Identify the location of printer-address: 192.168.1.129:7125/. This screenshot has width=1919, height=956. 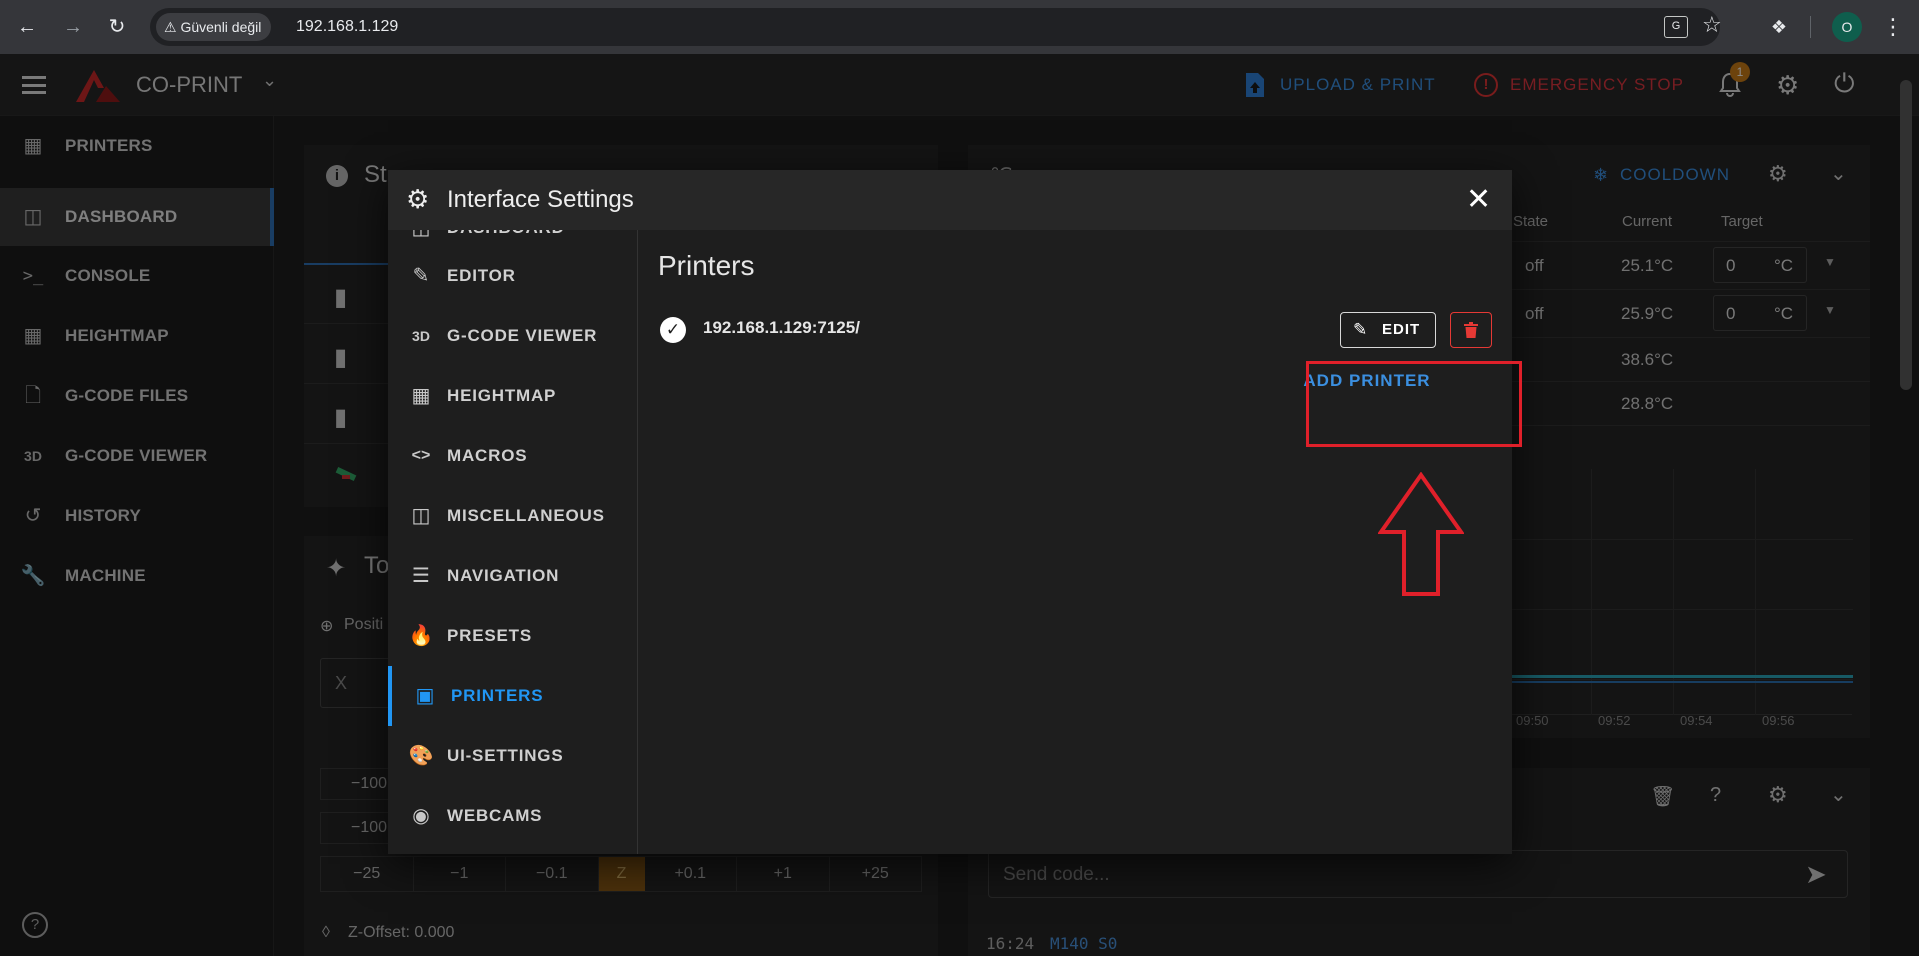
(781, 328).